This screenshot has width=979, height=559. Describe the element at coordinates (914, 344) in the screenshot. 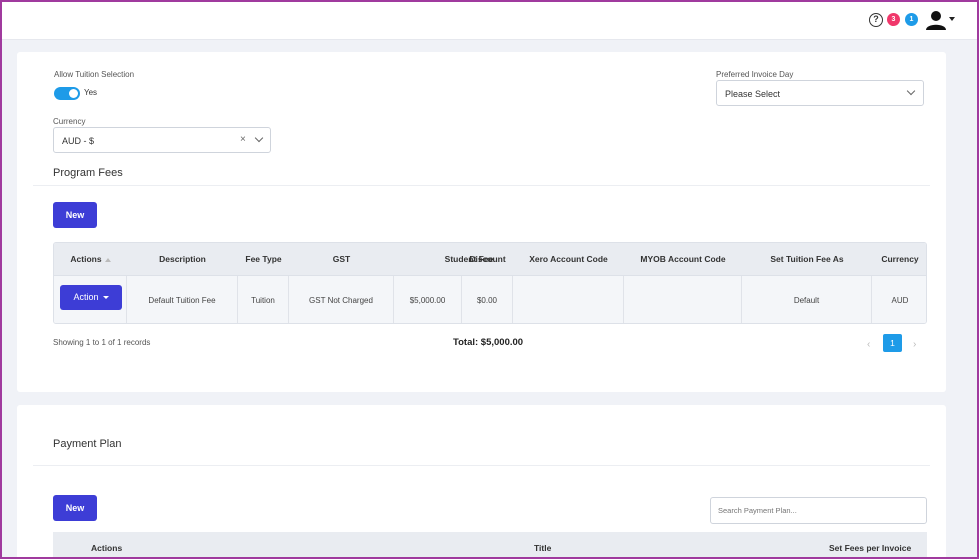

I see `pagination-next-icon: ›` at that location.